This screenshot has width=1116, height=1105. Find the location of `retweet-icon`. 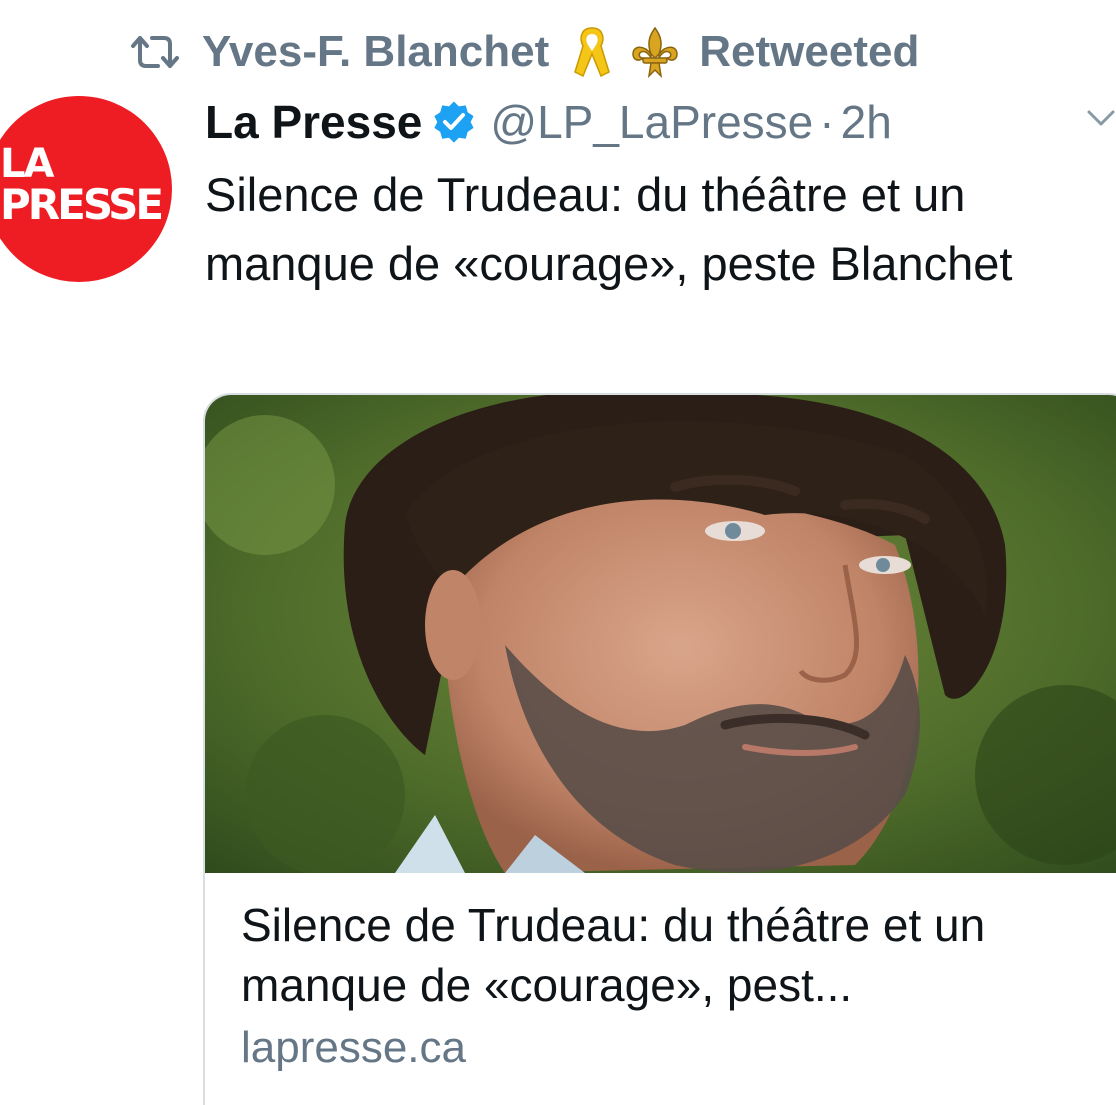

retweet-icon is located at coordinates (155, 52).